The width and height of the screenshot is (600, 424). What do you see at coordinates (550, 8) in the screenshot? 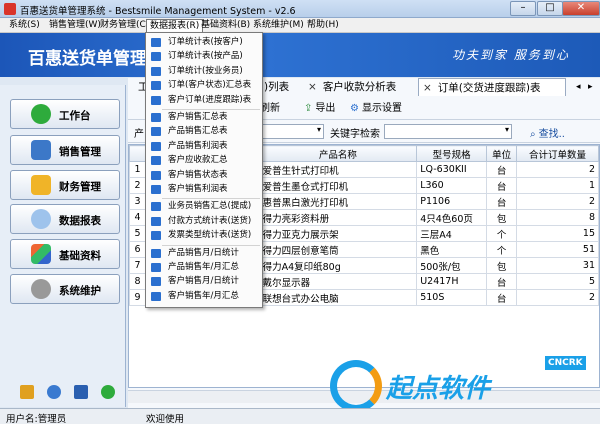
I see `maximize-button: □` at bounding box center [550, 8].